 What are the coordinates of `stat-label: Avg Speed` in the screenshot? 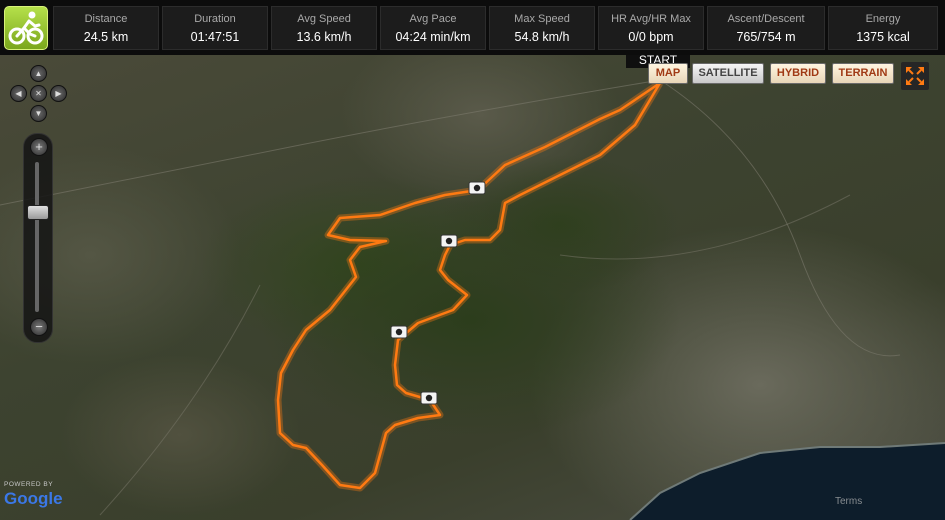 It's located at (324, 19).